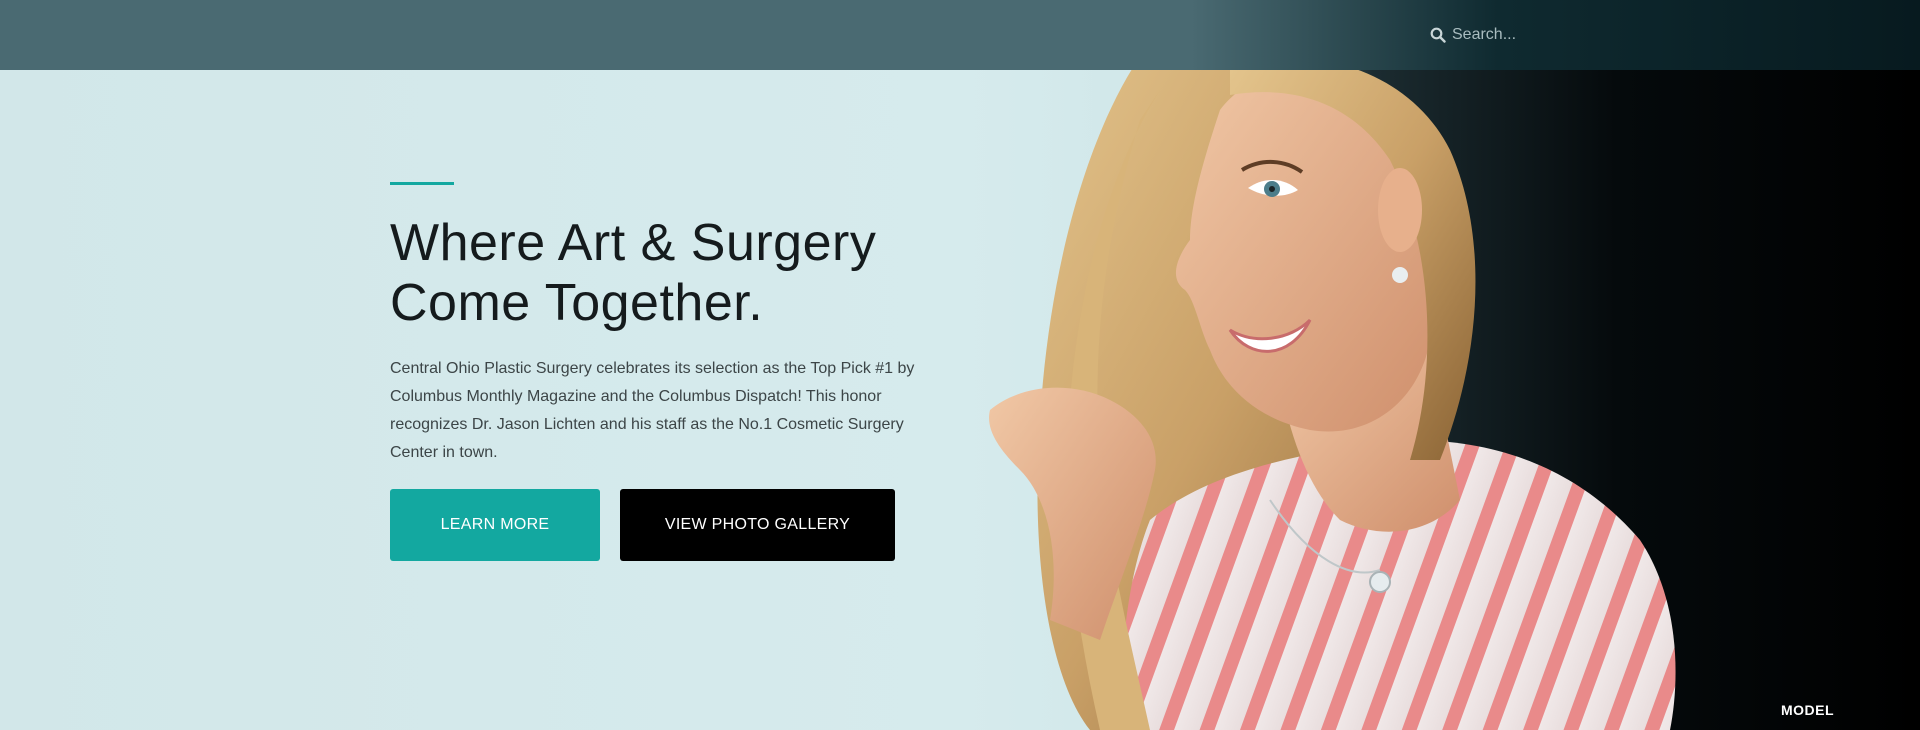 Image resolution: width=1920 pixels, height=730 pixels. What do you see at coordinates (633, 243) in the screenshot?
I see `headline-line-1: Where Art & Surgery` at bounding box center [633, 243].